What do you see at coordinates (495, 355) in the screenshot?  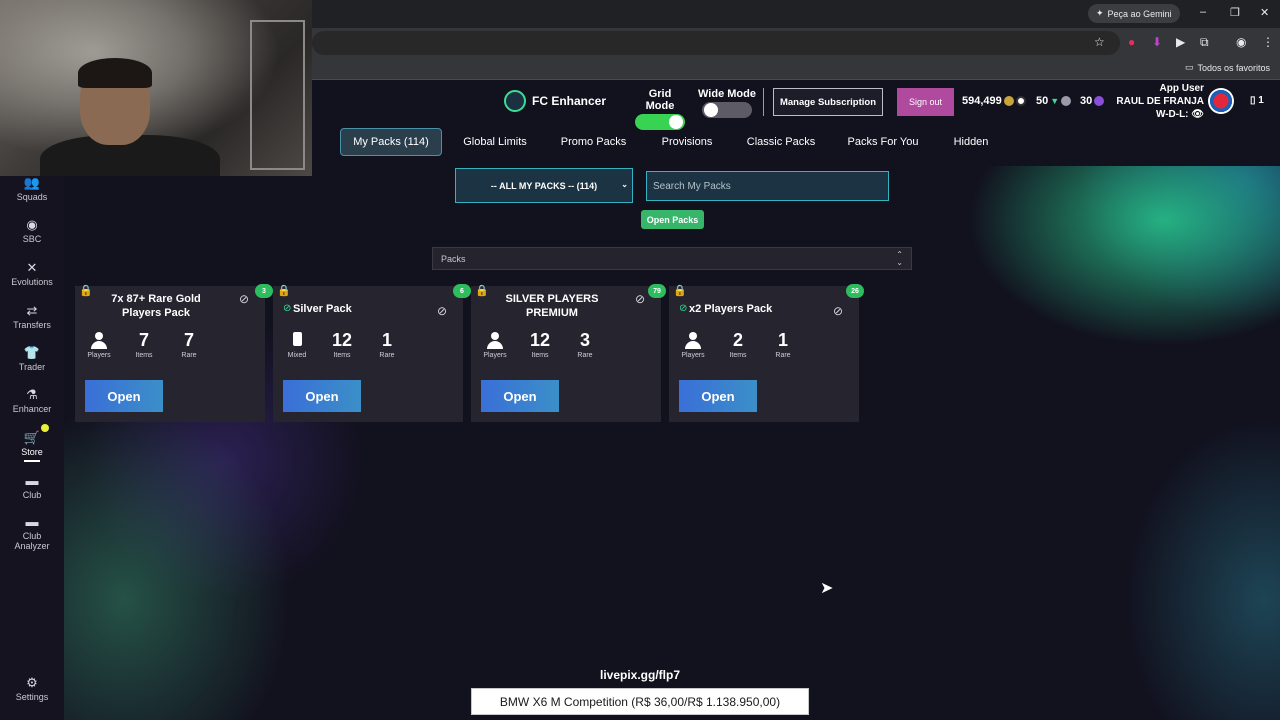 I see `stat-label: Players` at bounding box center [495, 355].